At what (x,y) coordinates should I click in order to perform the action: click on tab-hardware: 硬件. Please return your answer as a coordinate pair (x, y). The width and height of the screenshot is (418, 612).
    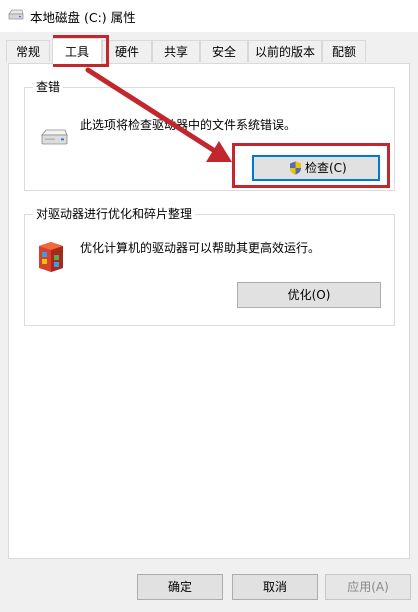
    Looking at the image, I should click on (127, 51).